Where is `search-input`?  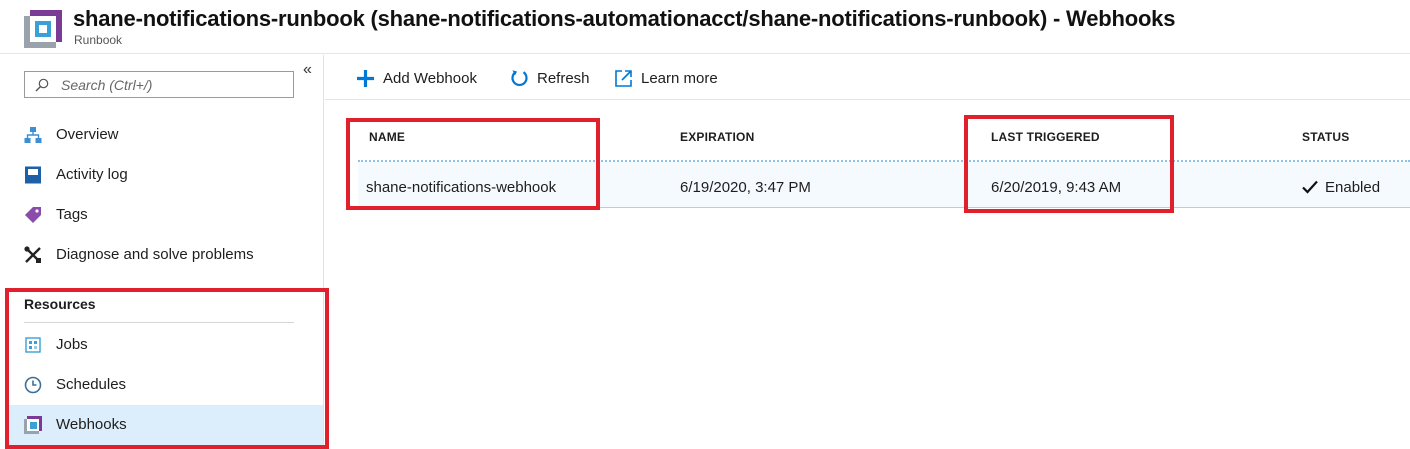
search-input is located at coordinates (173, 84).